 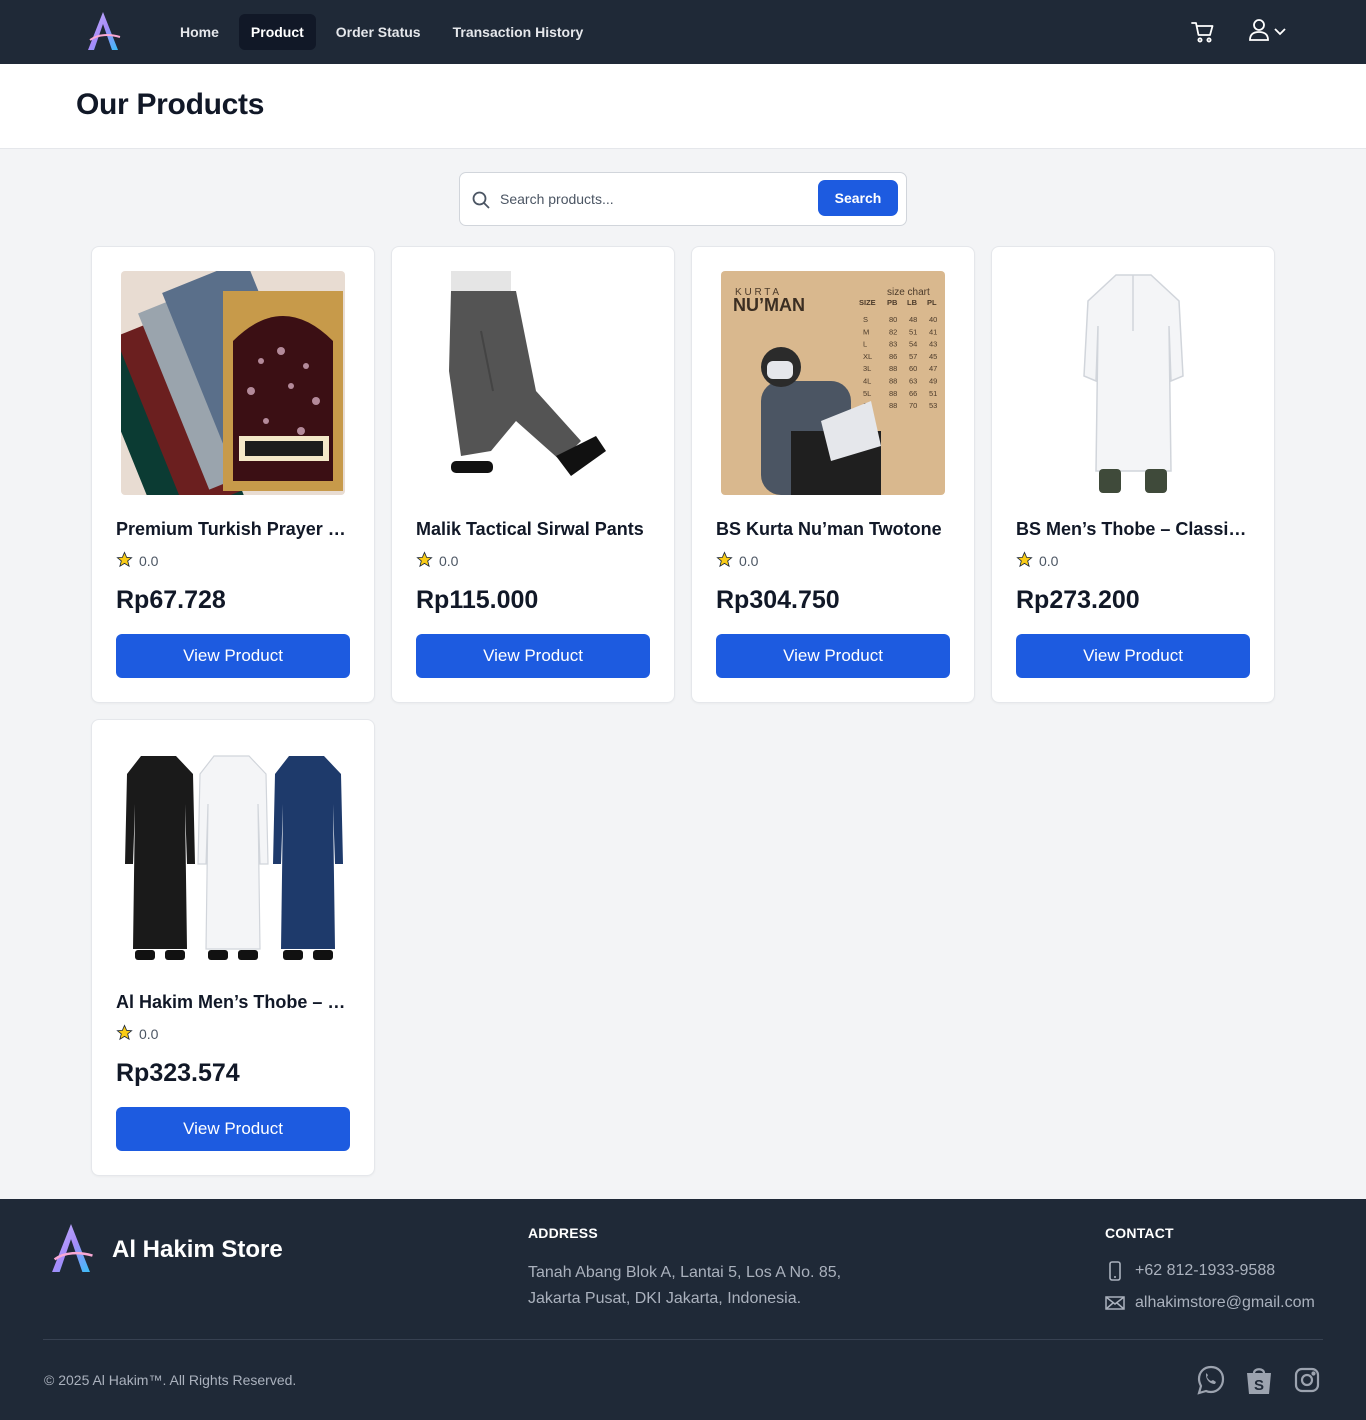 I want to click on product-image-prayer-mat, so click(x=233, y=383).